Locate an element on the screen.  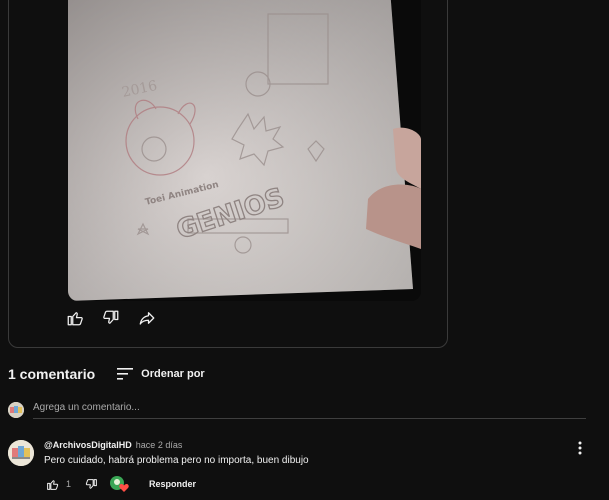
comment-like-button is located at coordinates (52, 484).